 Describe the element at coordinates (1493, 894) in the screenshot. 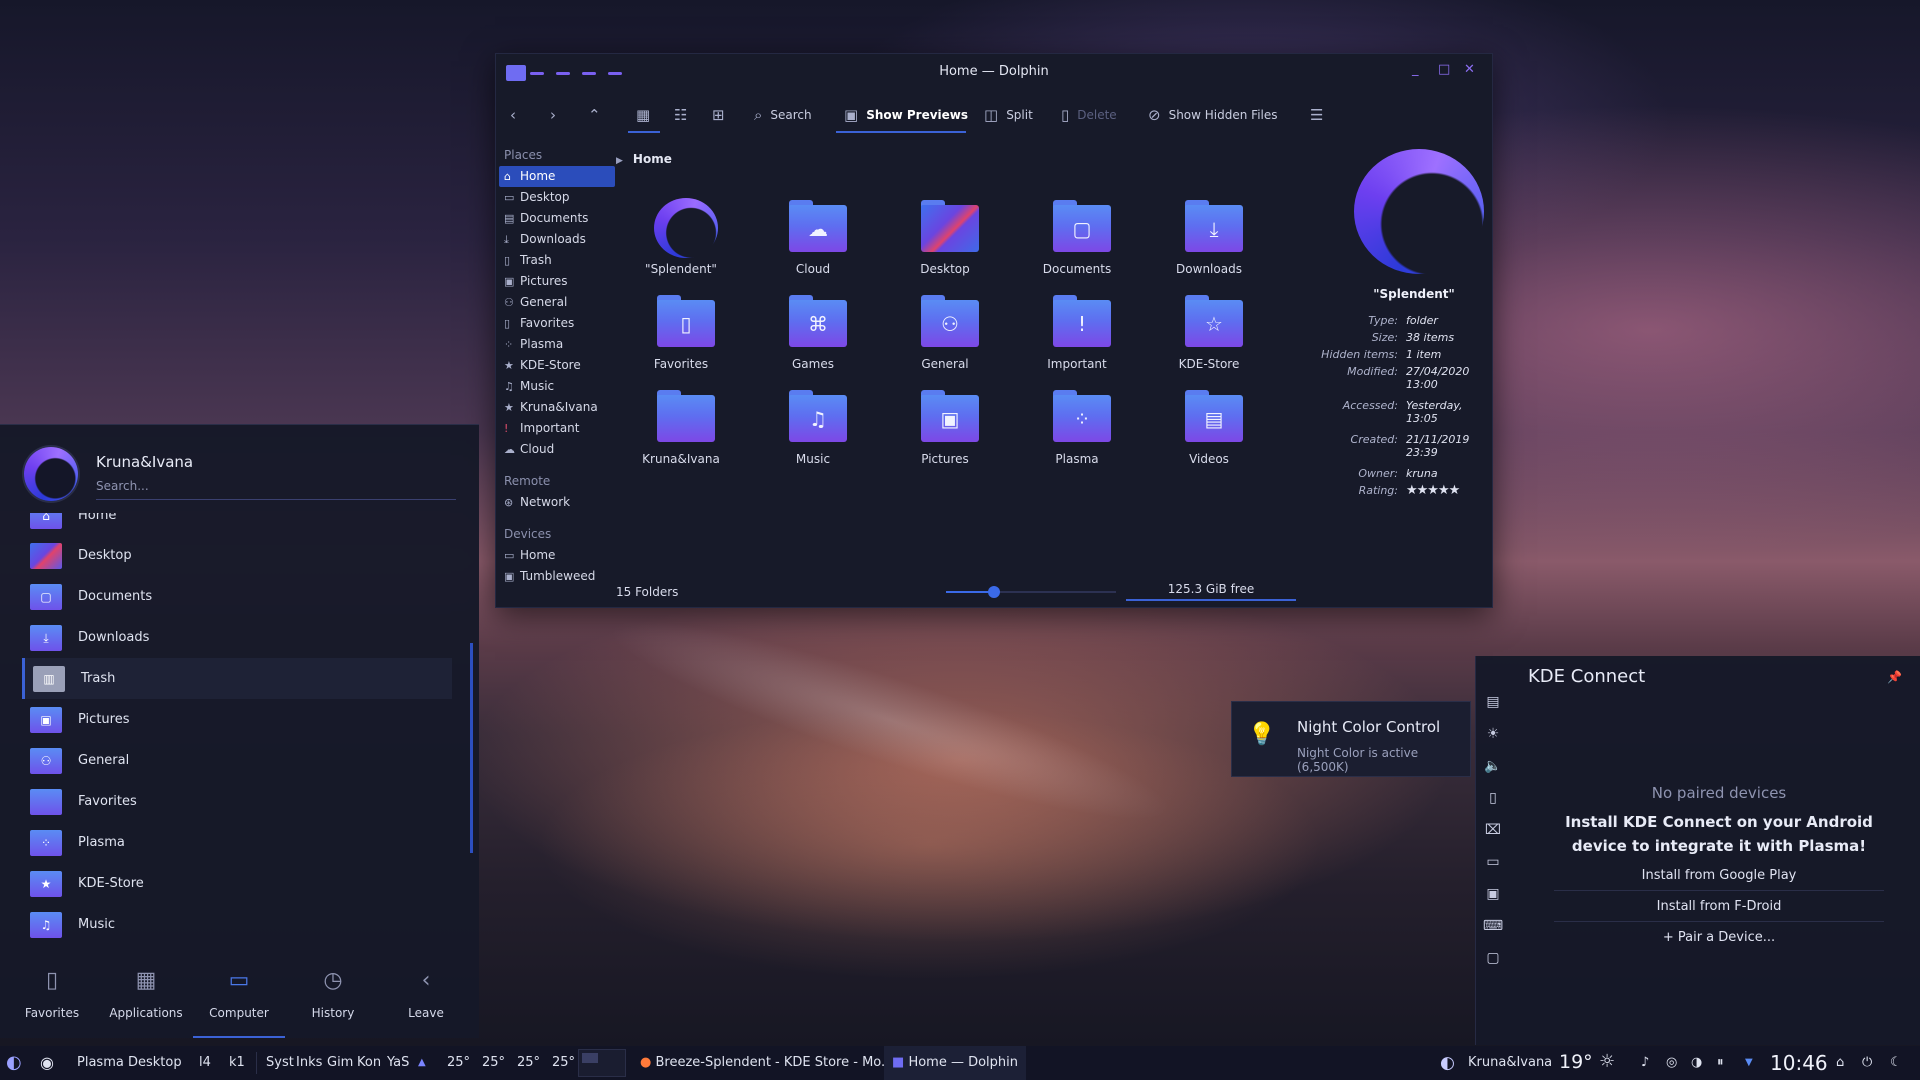

I see `kdeconnect-icon: ▣` at that location.